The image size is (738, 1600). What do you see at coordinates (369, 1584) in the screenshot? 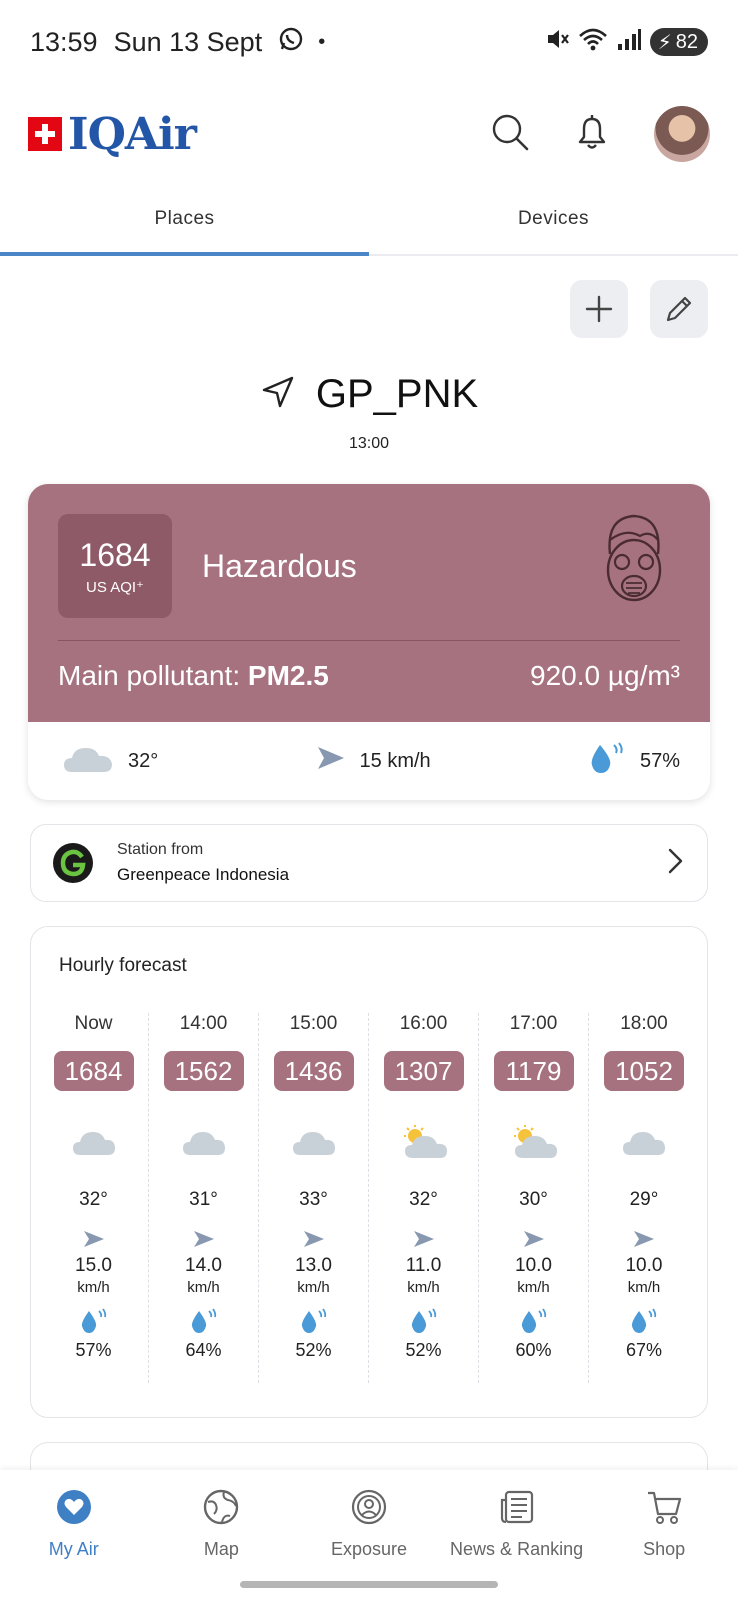
I see `home-indicator` at bounding box center [369, 1584].